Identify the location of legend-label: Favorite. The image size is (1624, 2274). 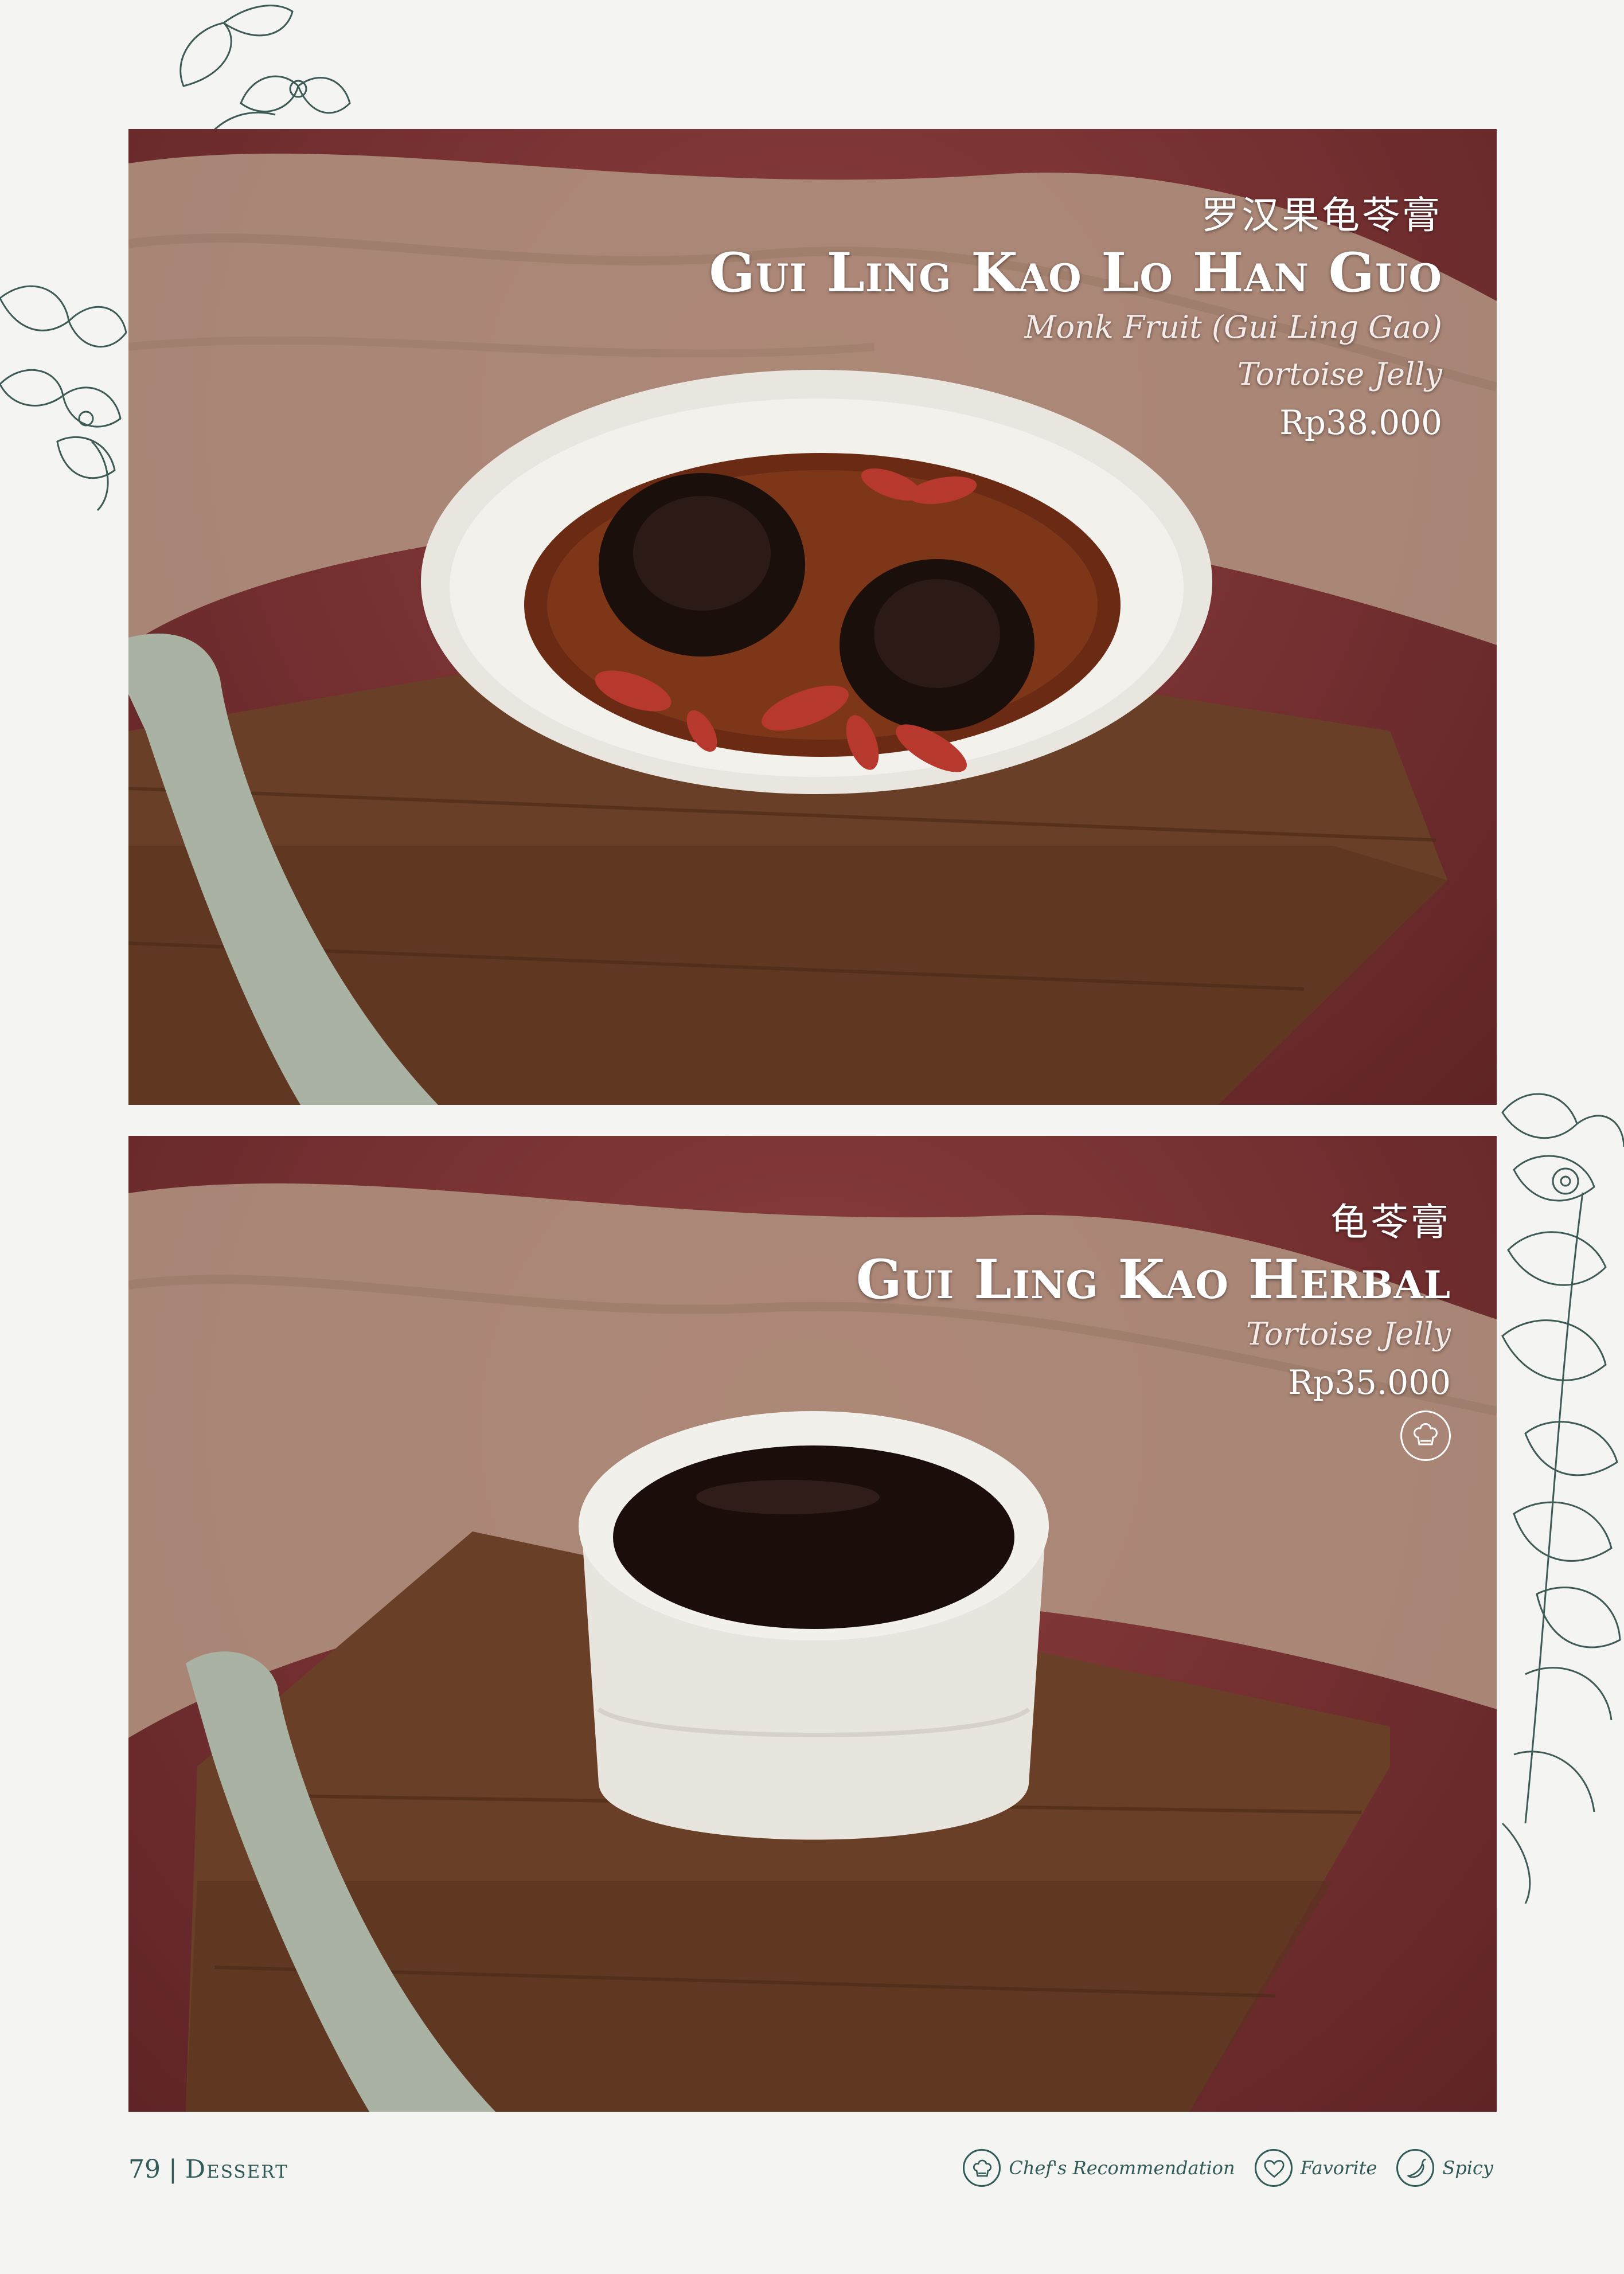
(1339, 2168).